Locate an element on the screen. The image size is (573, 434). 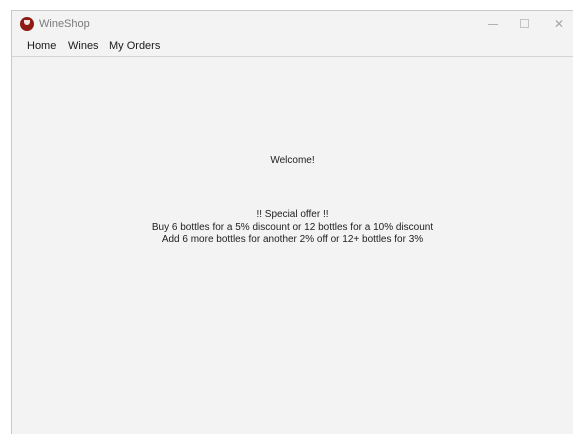
welcome-text: Welcome! is located at coordinates (292, 160).